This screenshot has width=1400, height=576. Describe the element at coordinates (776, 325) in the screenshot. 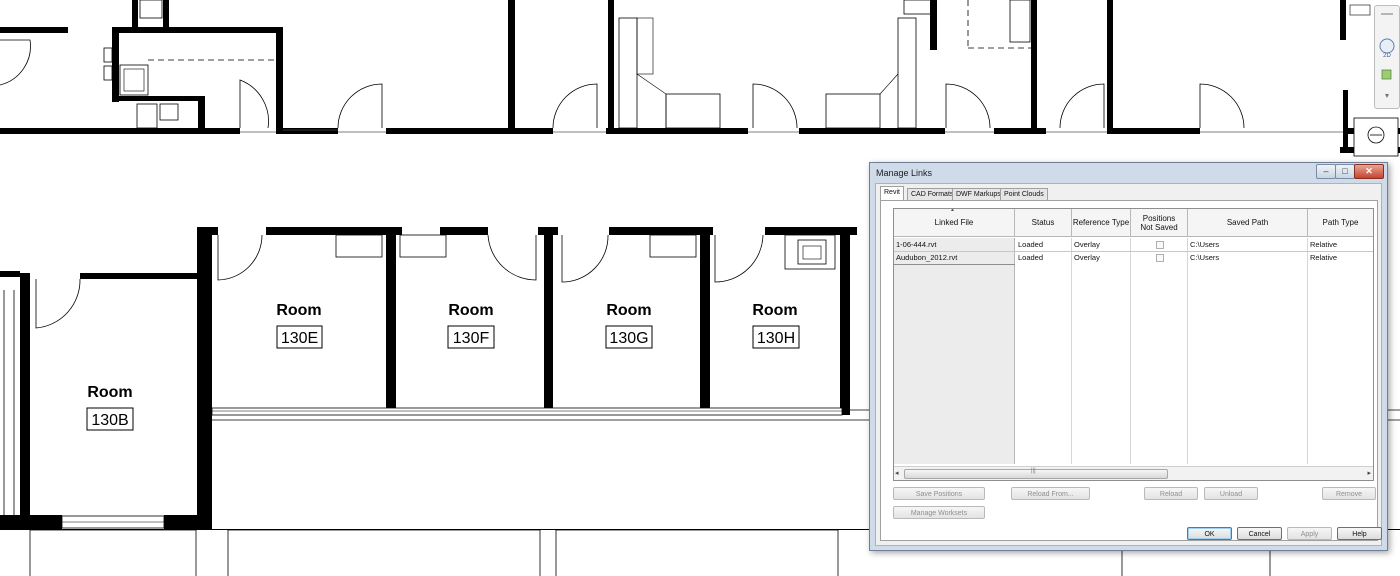

I see `room-tag-130h: Room 130H` at that location.